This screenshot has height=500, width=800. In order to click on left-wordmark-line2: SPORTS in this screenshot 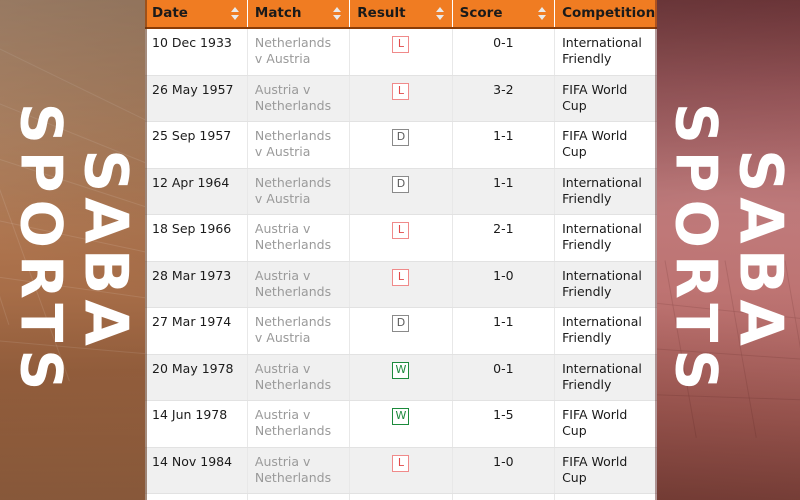, I will do `click(39, 250)`.